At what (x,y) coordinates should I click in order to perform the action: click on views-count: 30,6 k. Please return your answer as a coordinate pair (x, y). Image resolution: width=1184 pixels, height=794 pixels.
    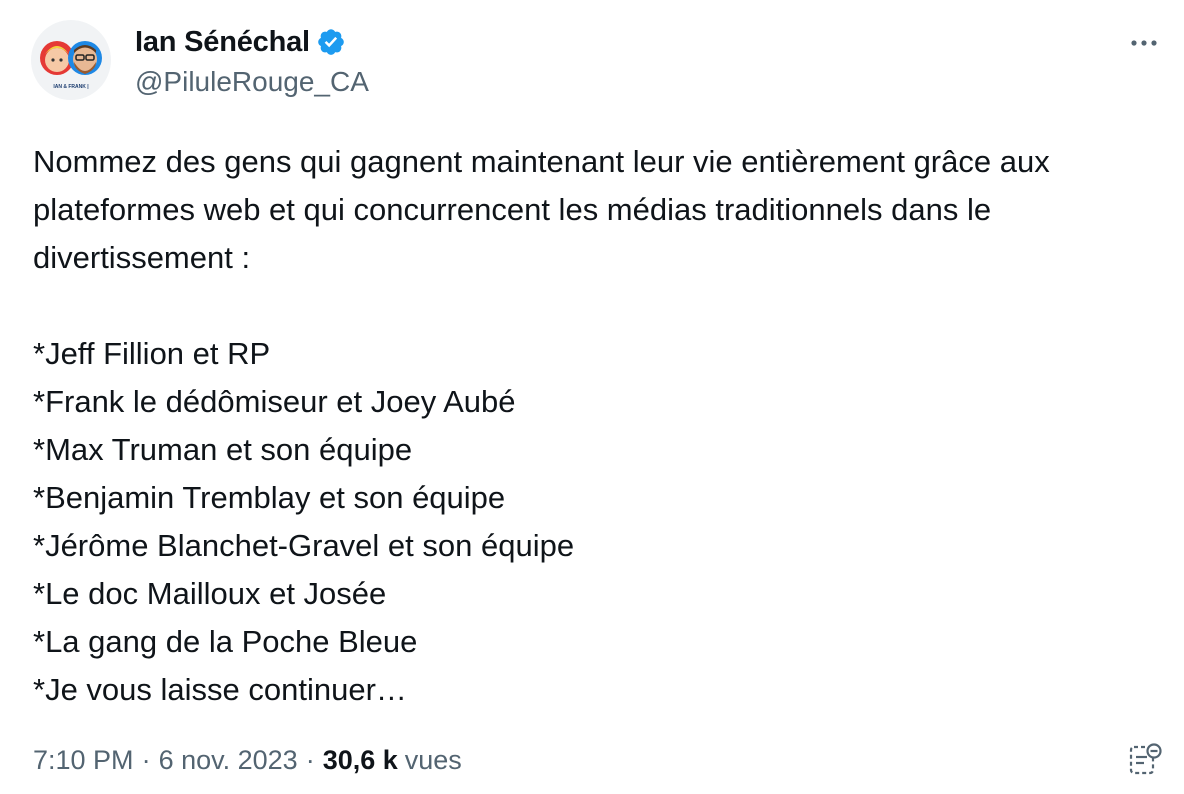
    Looking at the image, I should click on (360, 759).